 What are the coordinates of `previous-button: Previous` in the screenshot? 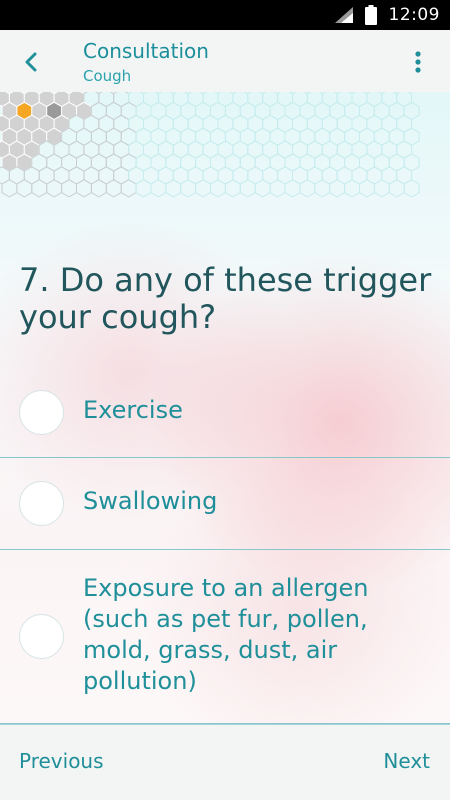 It's located at (61, 761).